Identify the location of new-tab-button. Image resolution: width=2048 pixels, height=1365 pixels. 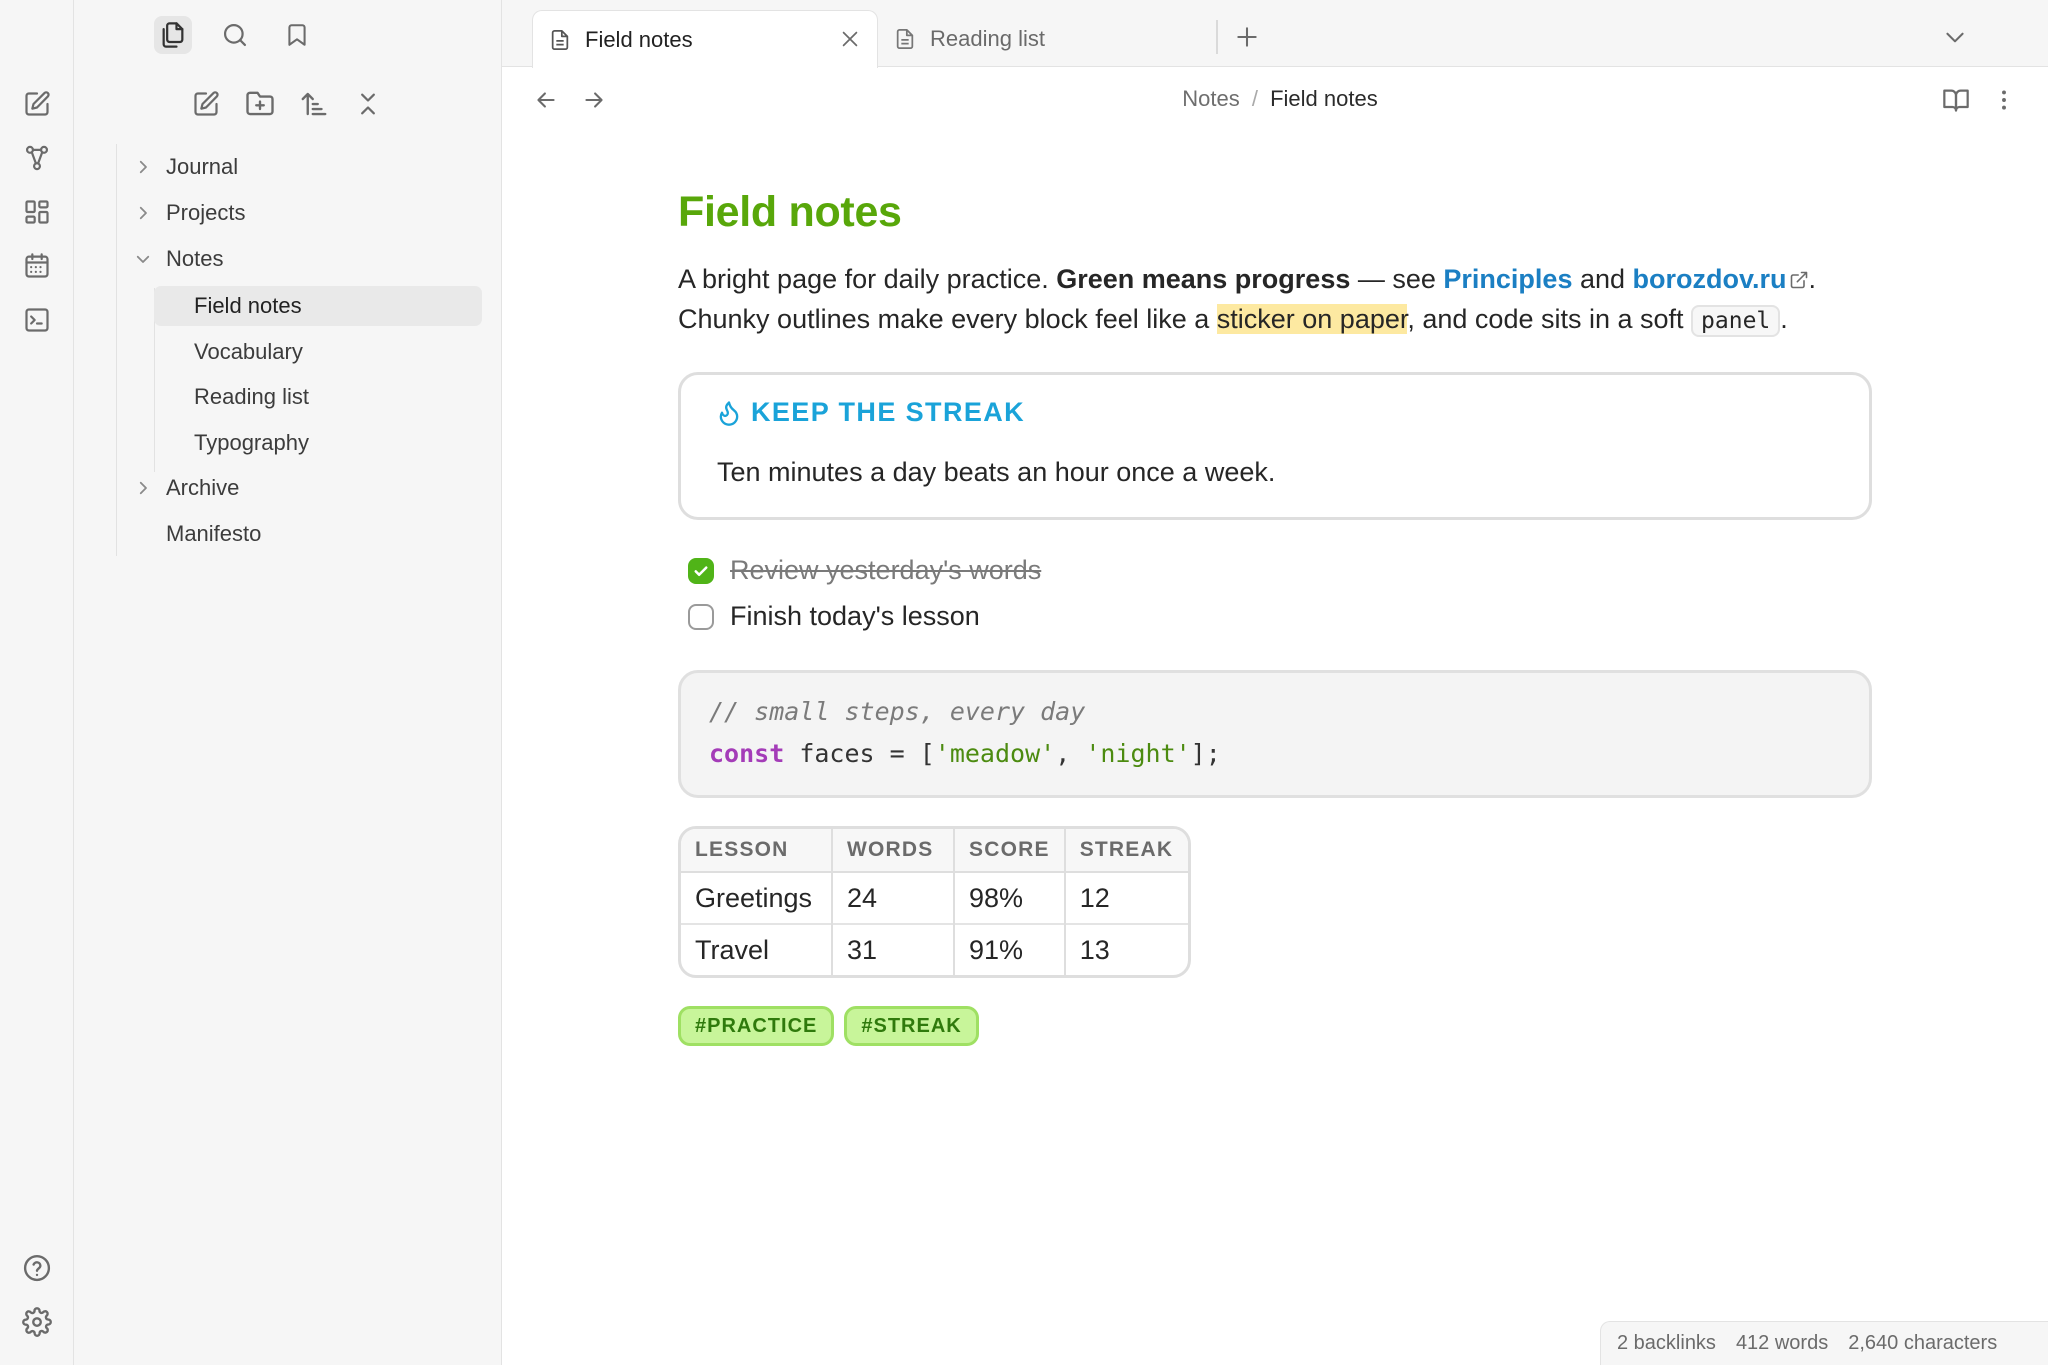
(1247, 37).